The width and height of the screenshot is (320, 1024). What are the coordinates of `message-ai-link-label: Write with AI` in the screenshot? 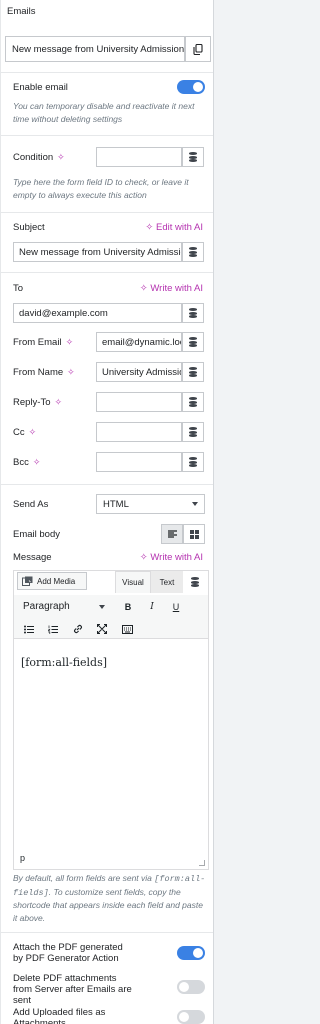 It's located at (176, 557).